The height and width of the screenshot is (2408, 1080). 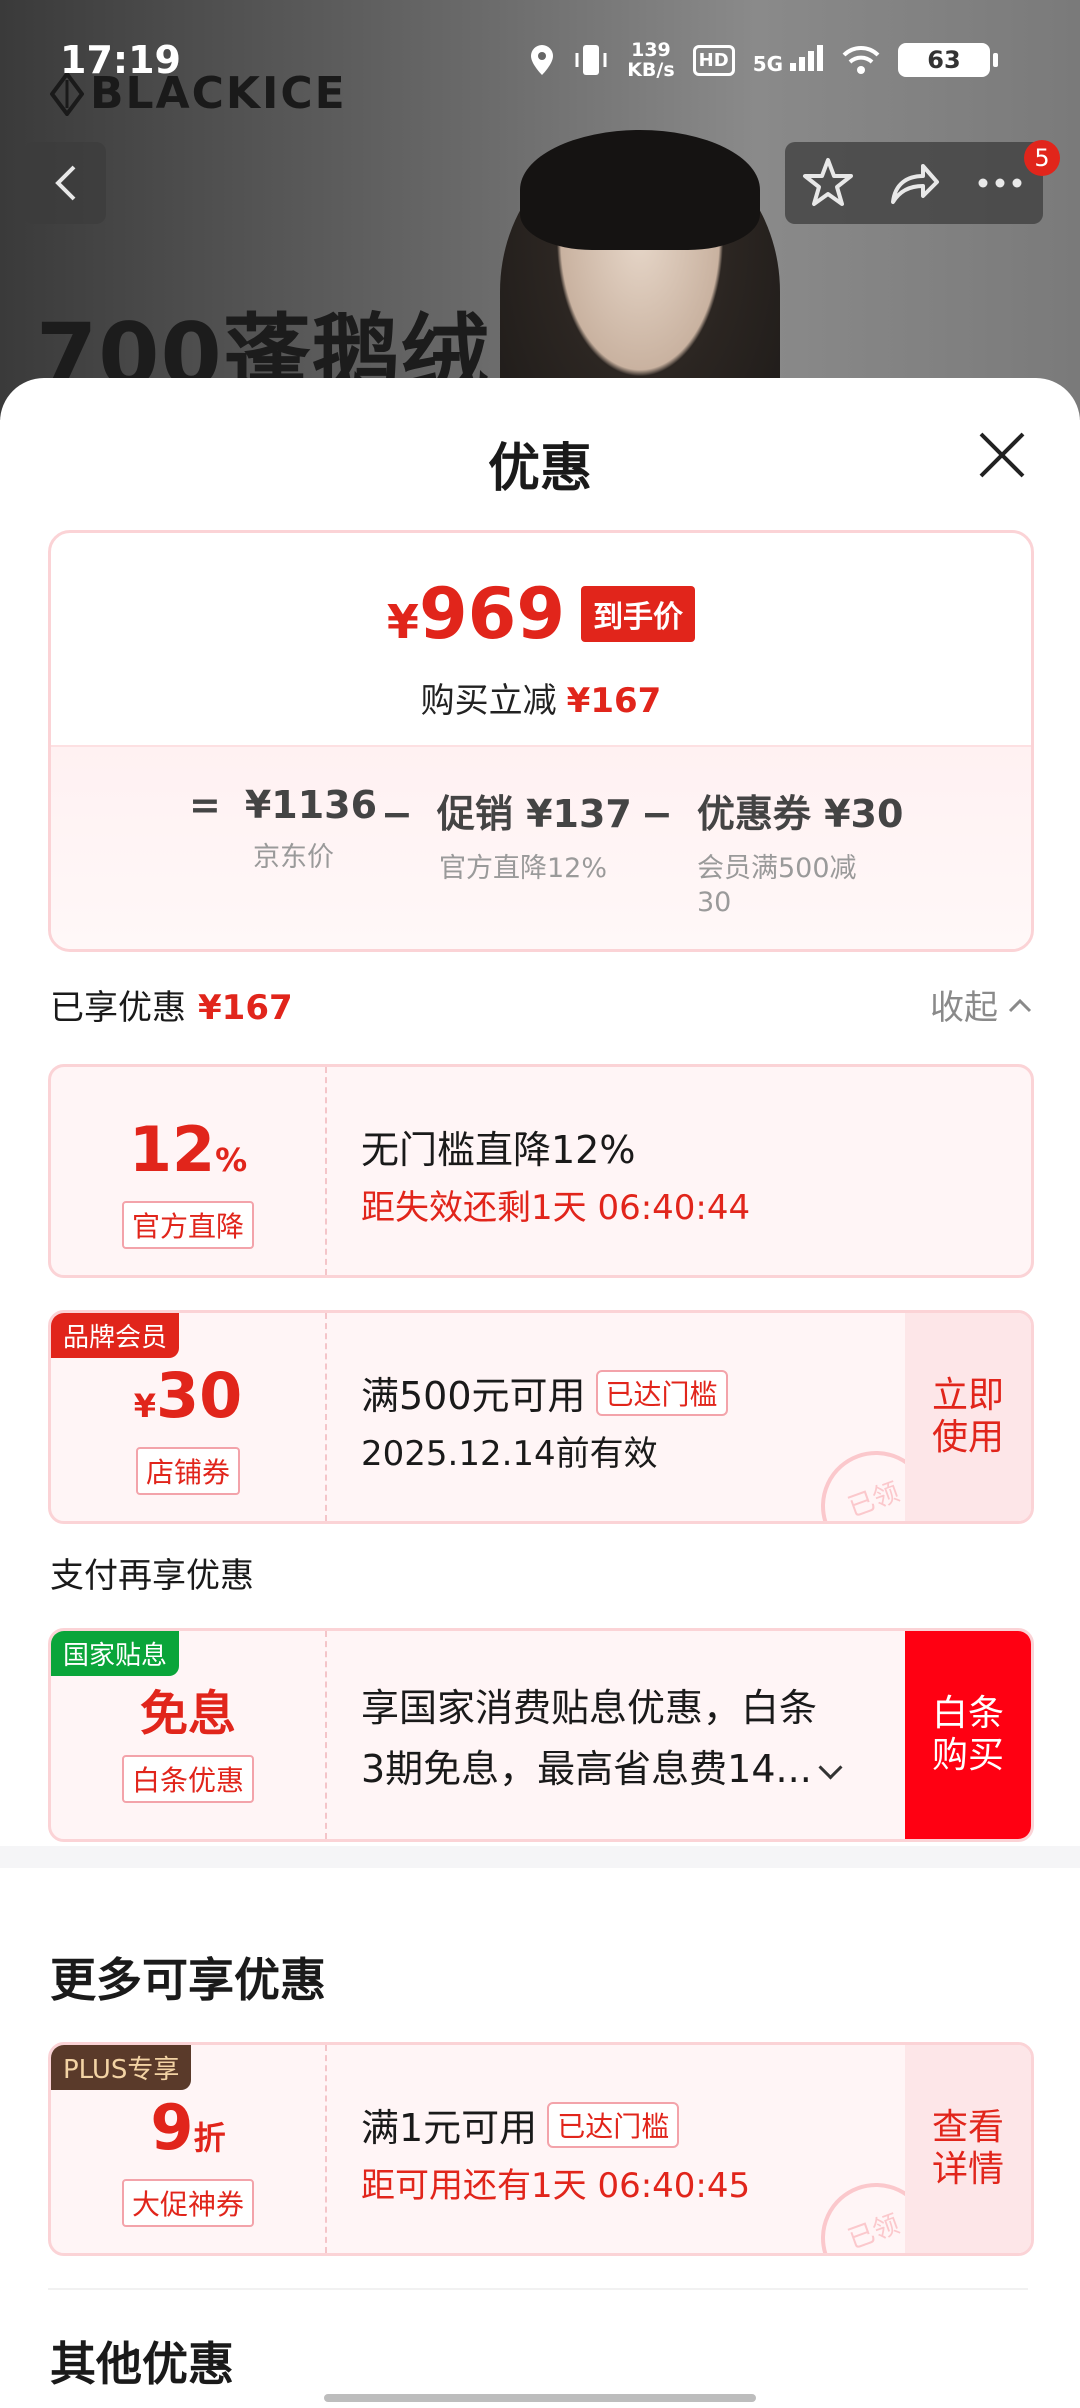 I want to click on status-icons: 139 KB/s HD 5G 63, so click(x=763, y=60).